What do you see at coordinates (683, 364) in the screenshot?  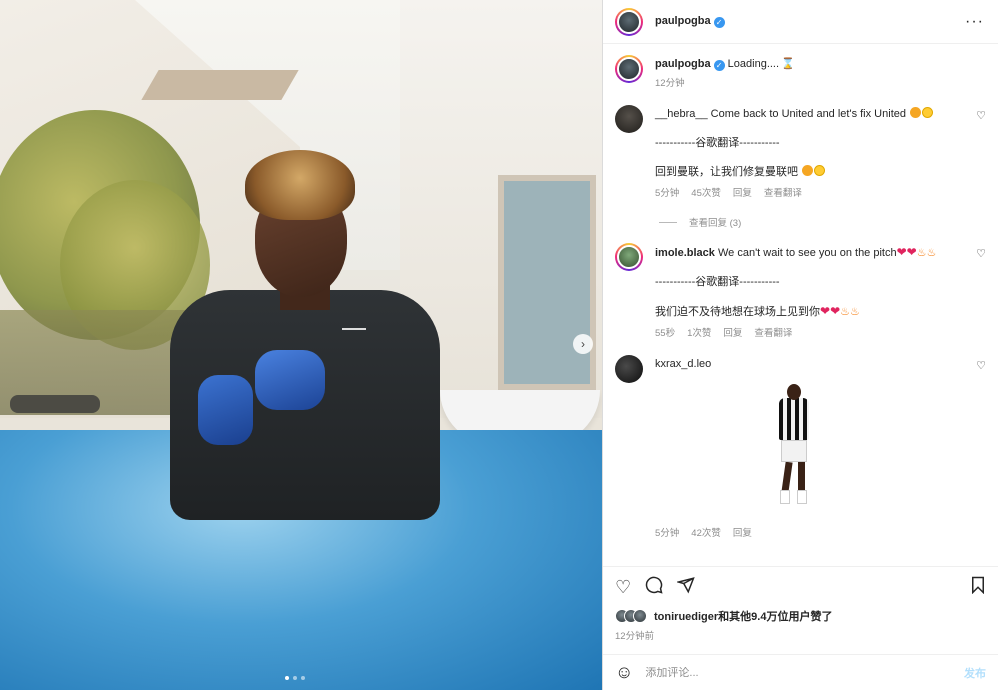 I see `comment-username: kxrax_d.leo` at bounding box center [683, 364].